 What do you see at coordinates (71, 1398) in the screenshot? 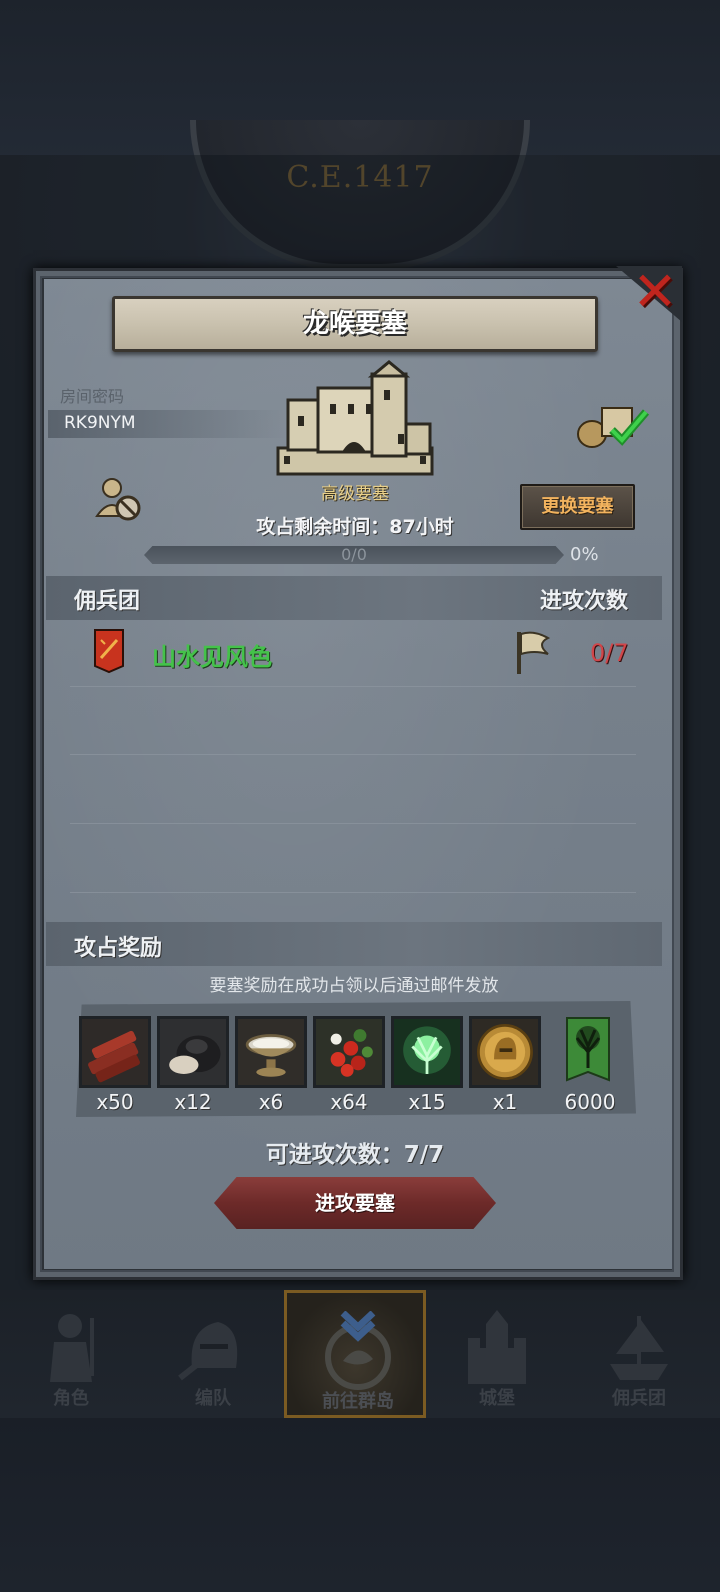
I see `nav-label: 角色` at bounding box center [71, 1398].